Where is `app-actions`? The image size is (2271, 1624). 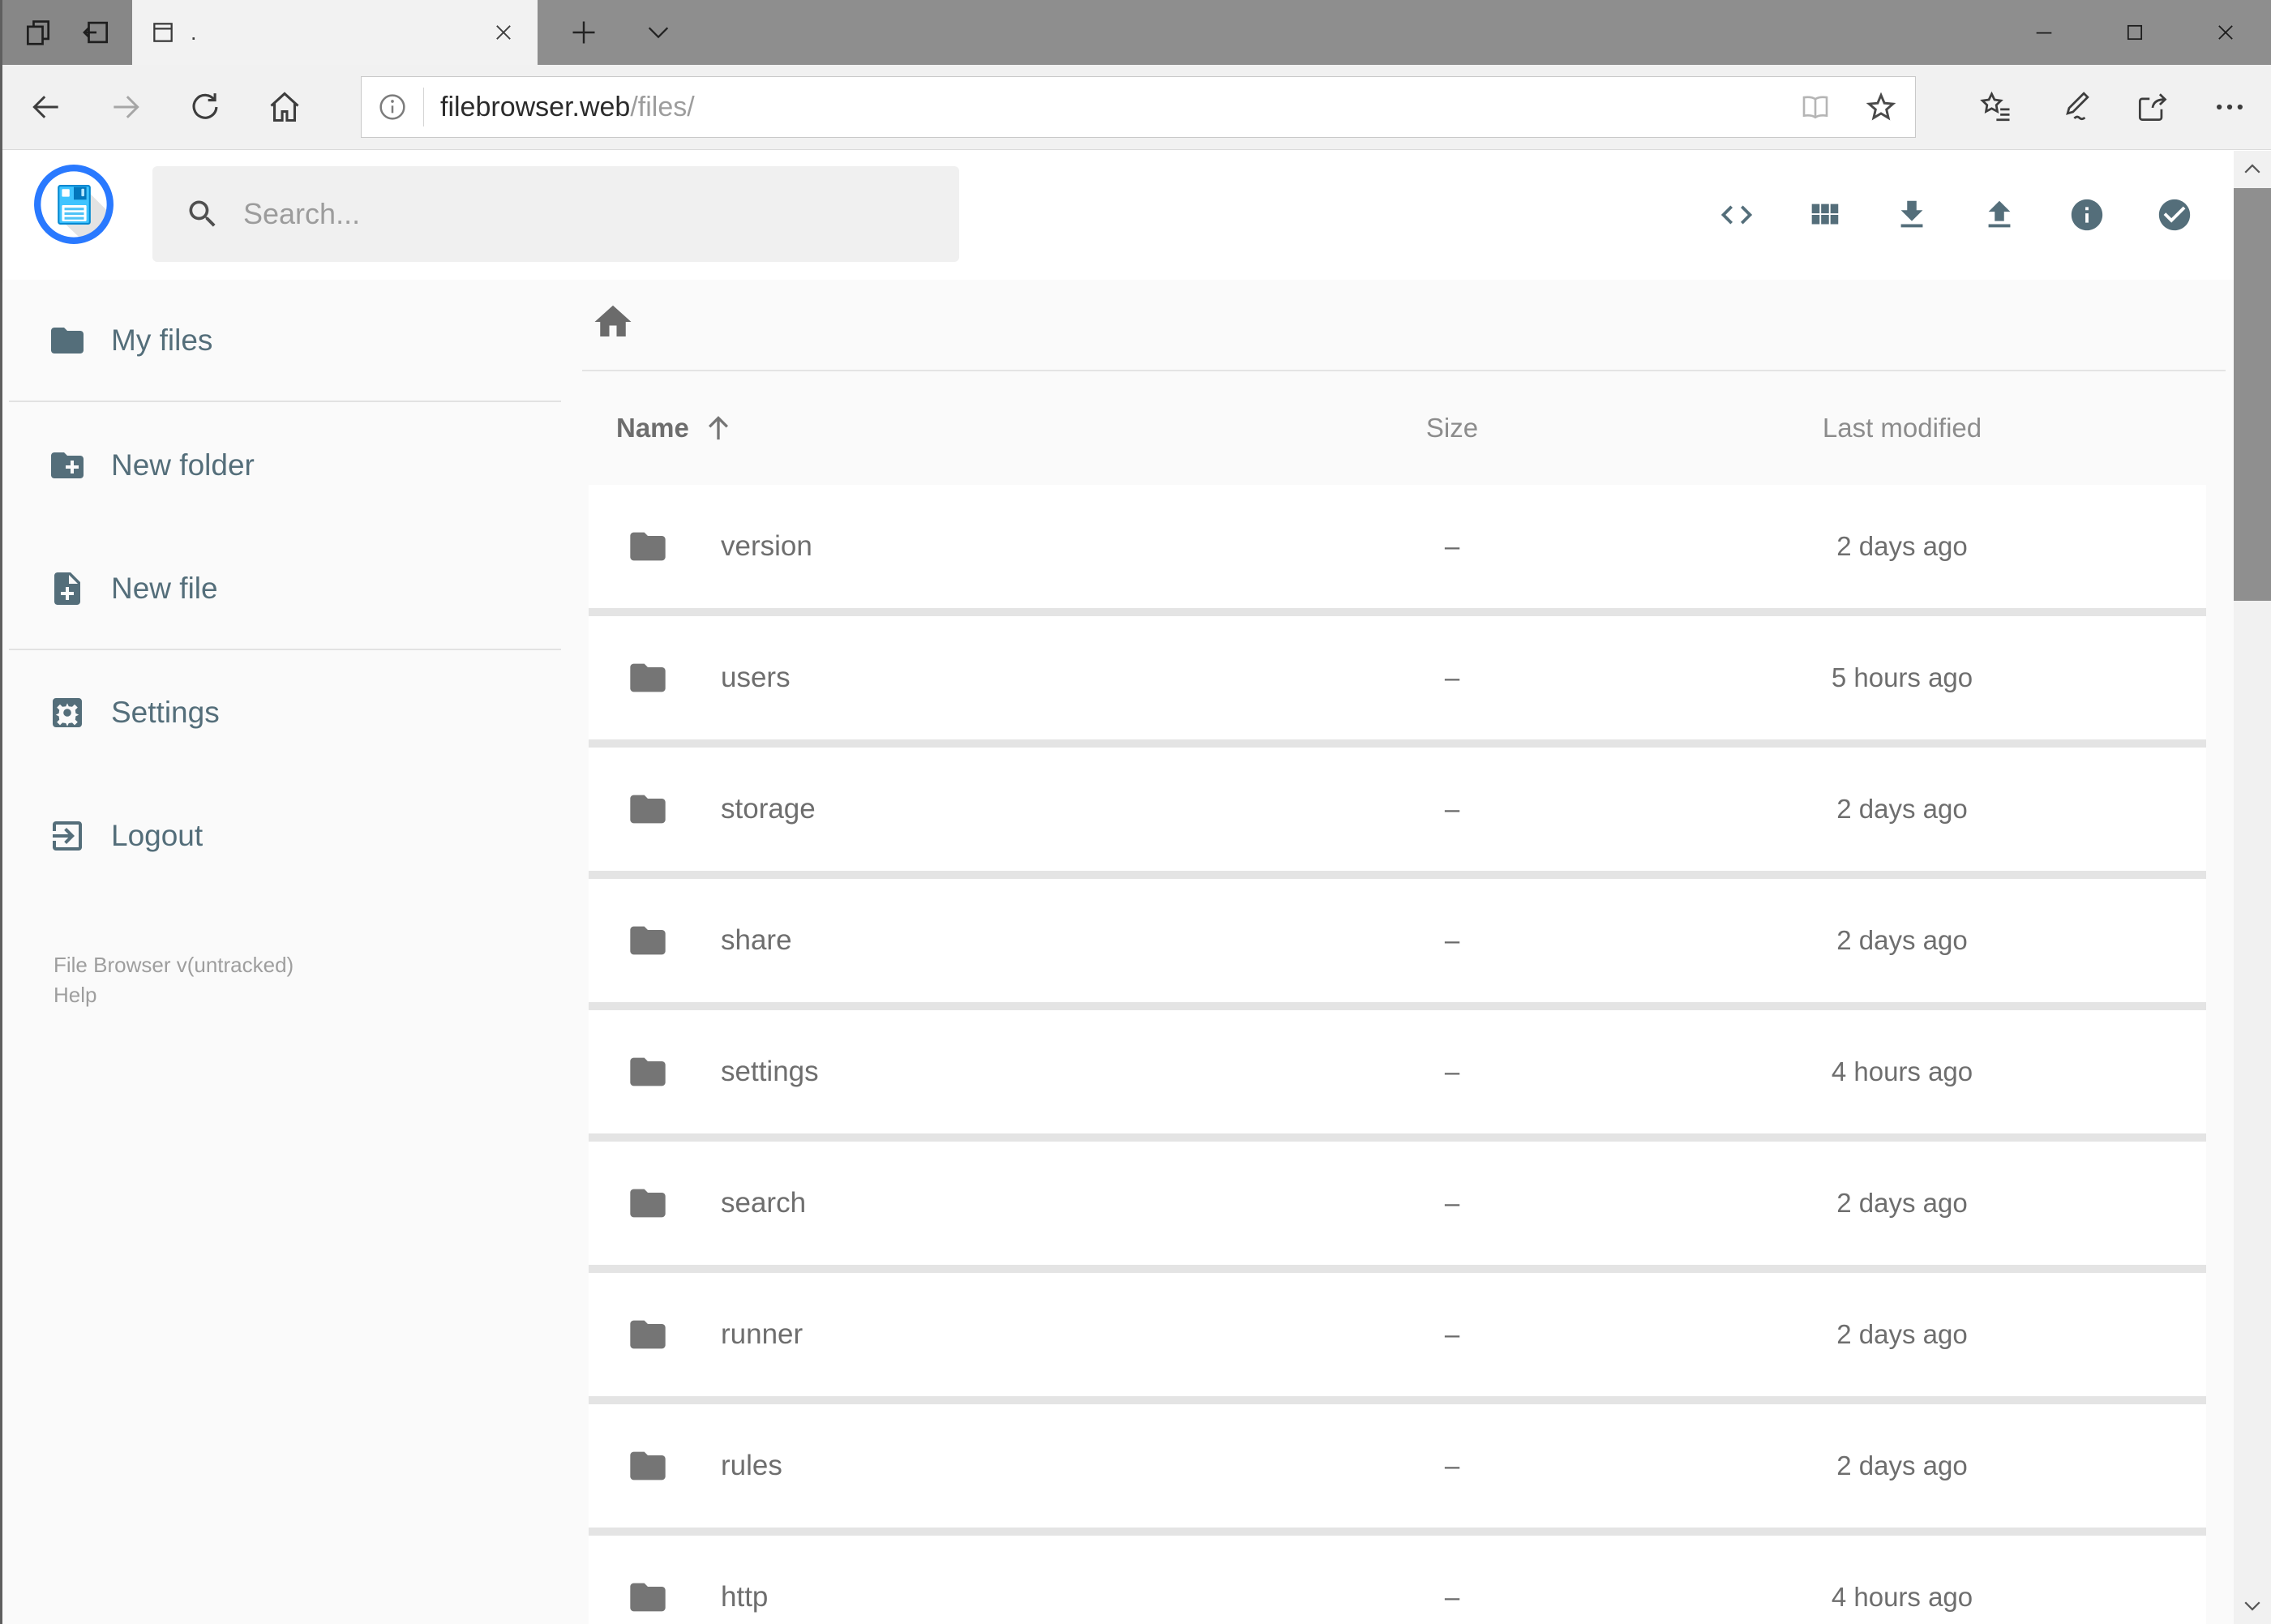 app-actions is located at coordinates (1956, 215).